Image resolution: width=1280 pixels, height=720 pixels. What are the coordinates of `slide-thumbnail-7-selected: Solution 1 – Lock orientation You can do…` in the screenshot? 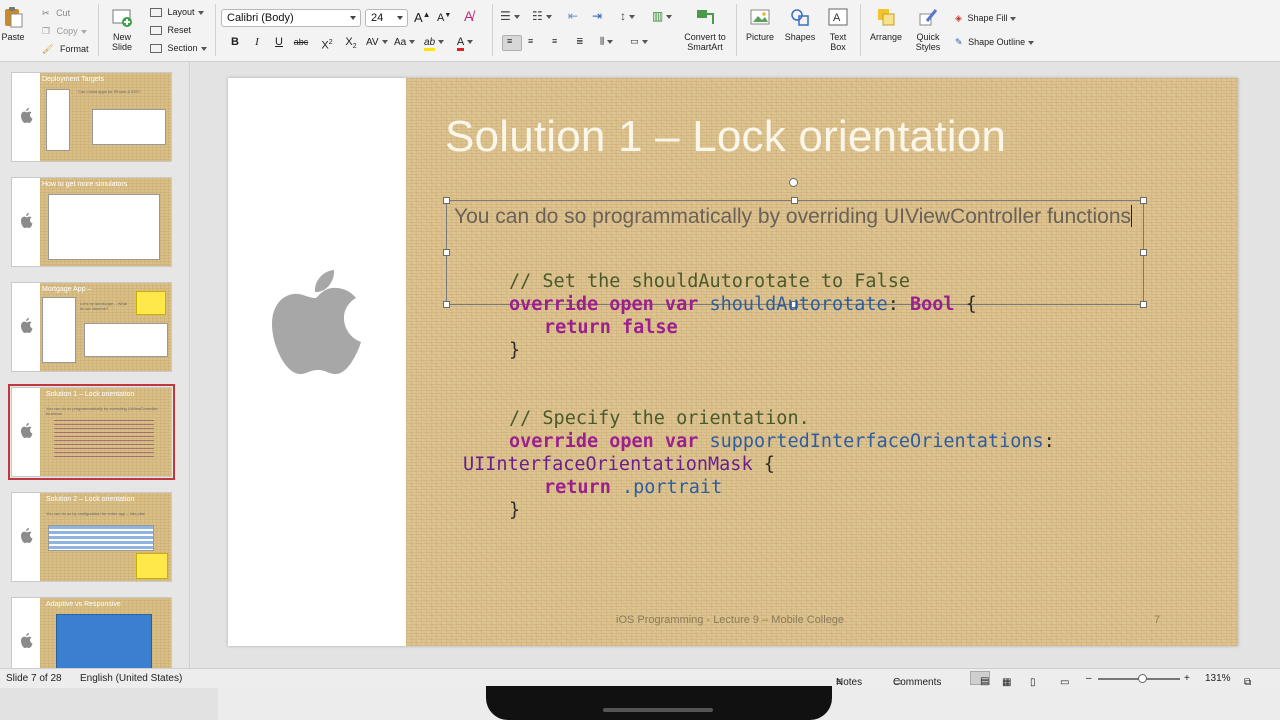 It's located at (91, 432).